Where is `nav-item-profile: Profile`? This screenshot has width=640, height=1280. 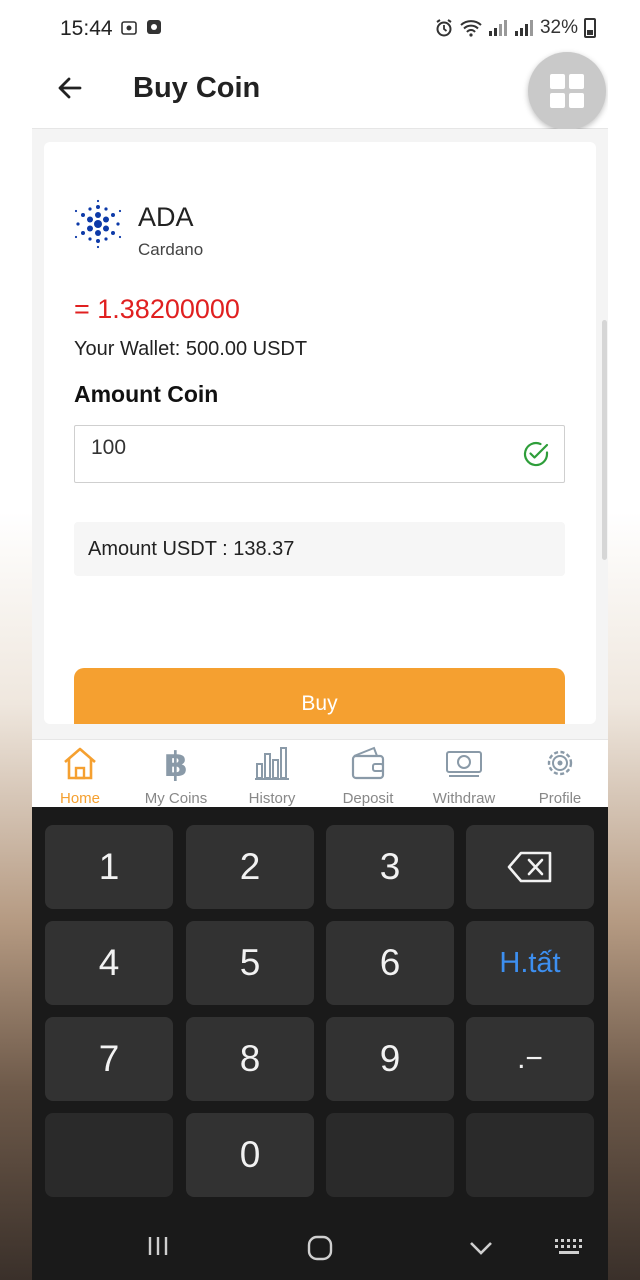 nav-item-profile: Profile is located at coordinates (560, 775).